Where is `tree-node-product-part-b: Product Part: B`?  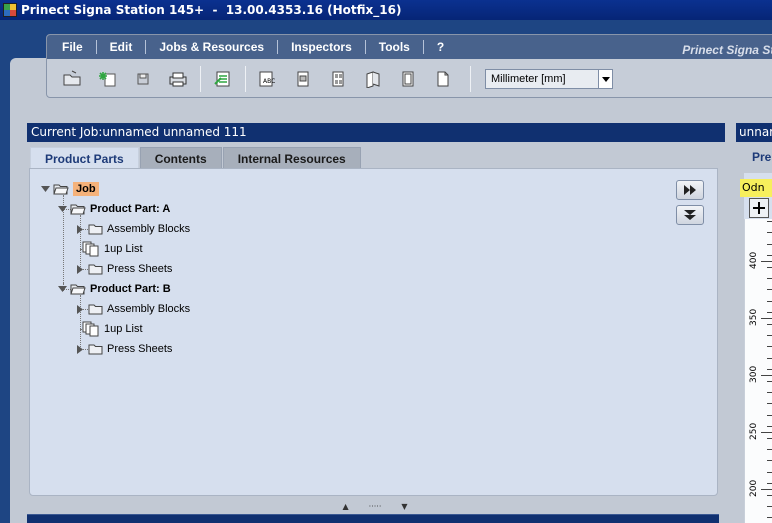 tree-node-product-part-b: Product Part: B is located at coordinates (114, 289).